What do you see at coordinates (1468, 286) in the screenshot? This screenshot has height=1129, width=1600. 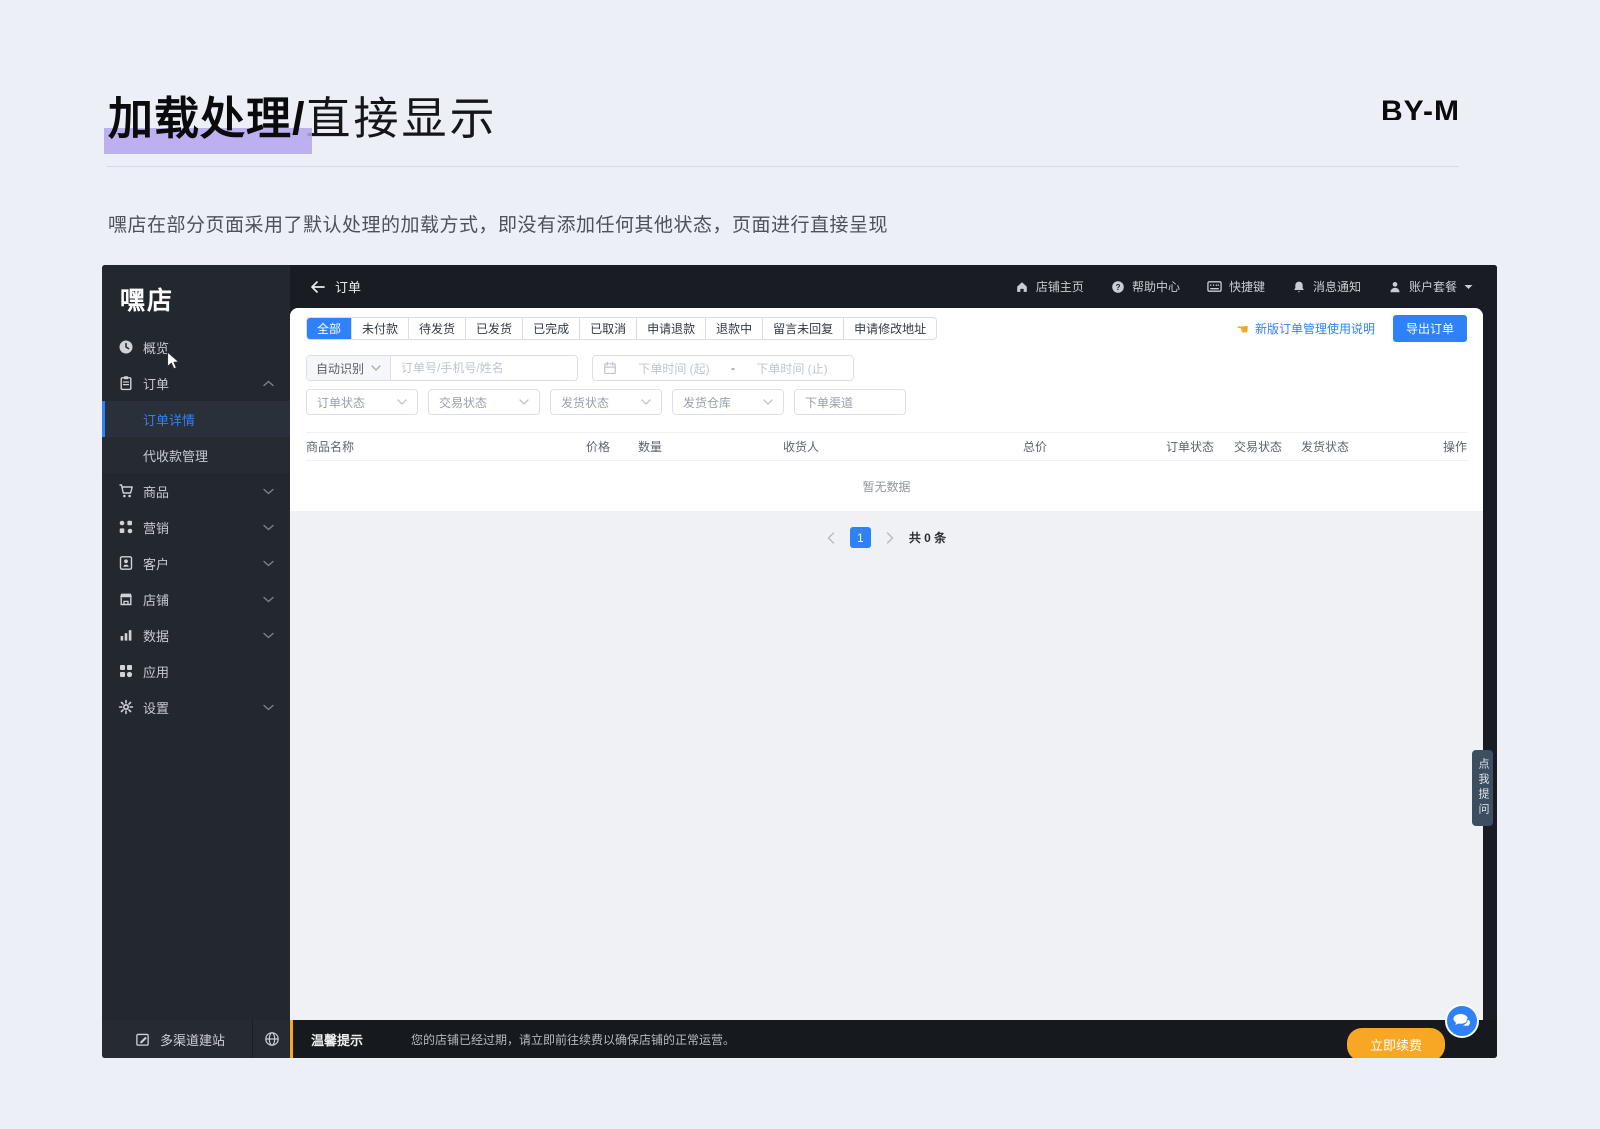 I see `caret-down-icon` at bounding box center [1468, 286].